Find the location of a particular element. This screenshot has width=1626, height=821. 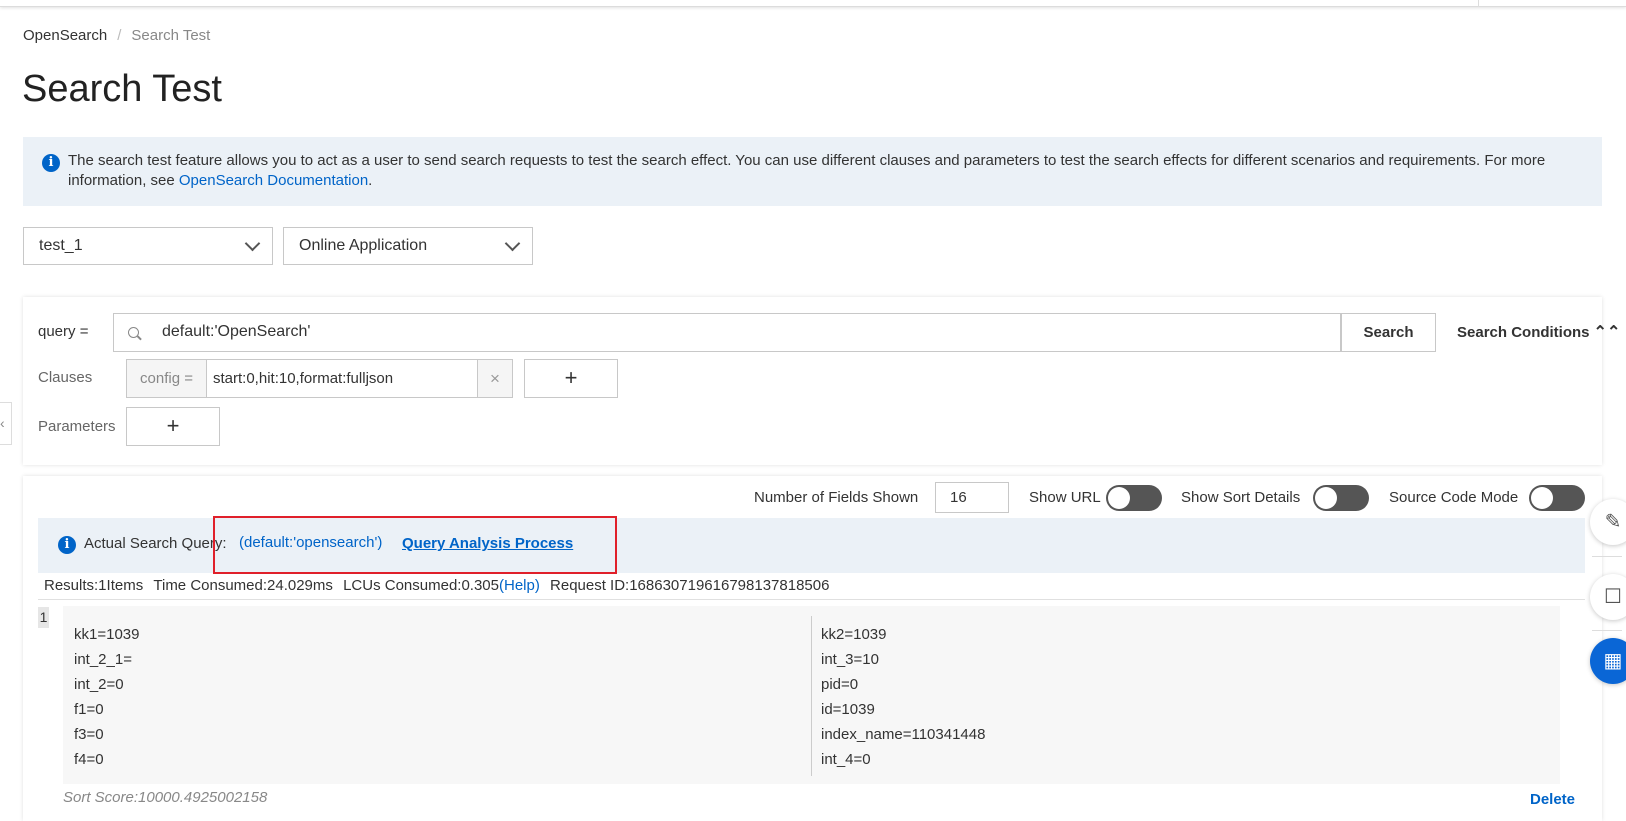

time-consumed: Time Consumed:24.029ms is located at coordinates (243, 585).